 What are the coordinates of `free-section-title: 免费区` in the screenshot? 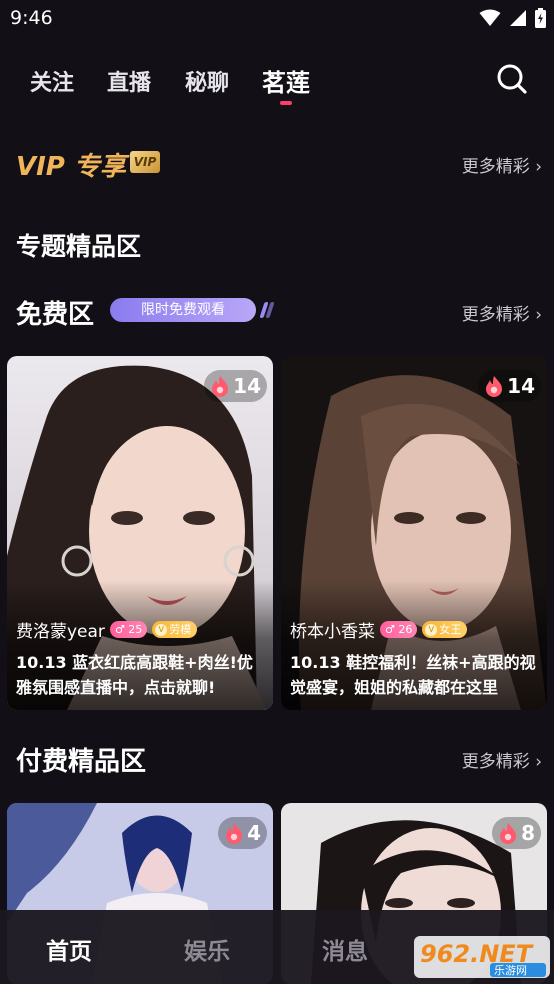 It's located at (55, 315).